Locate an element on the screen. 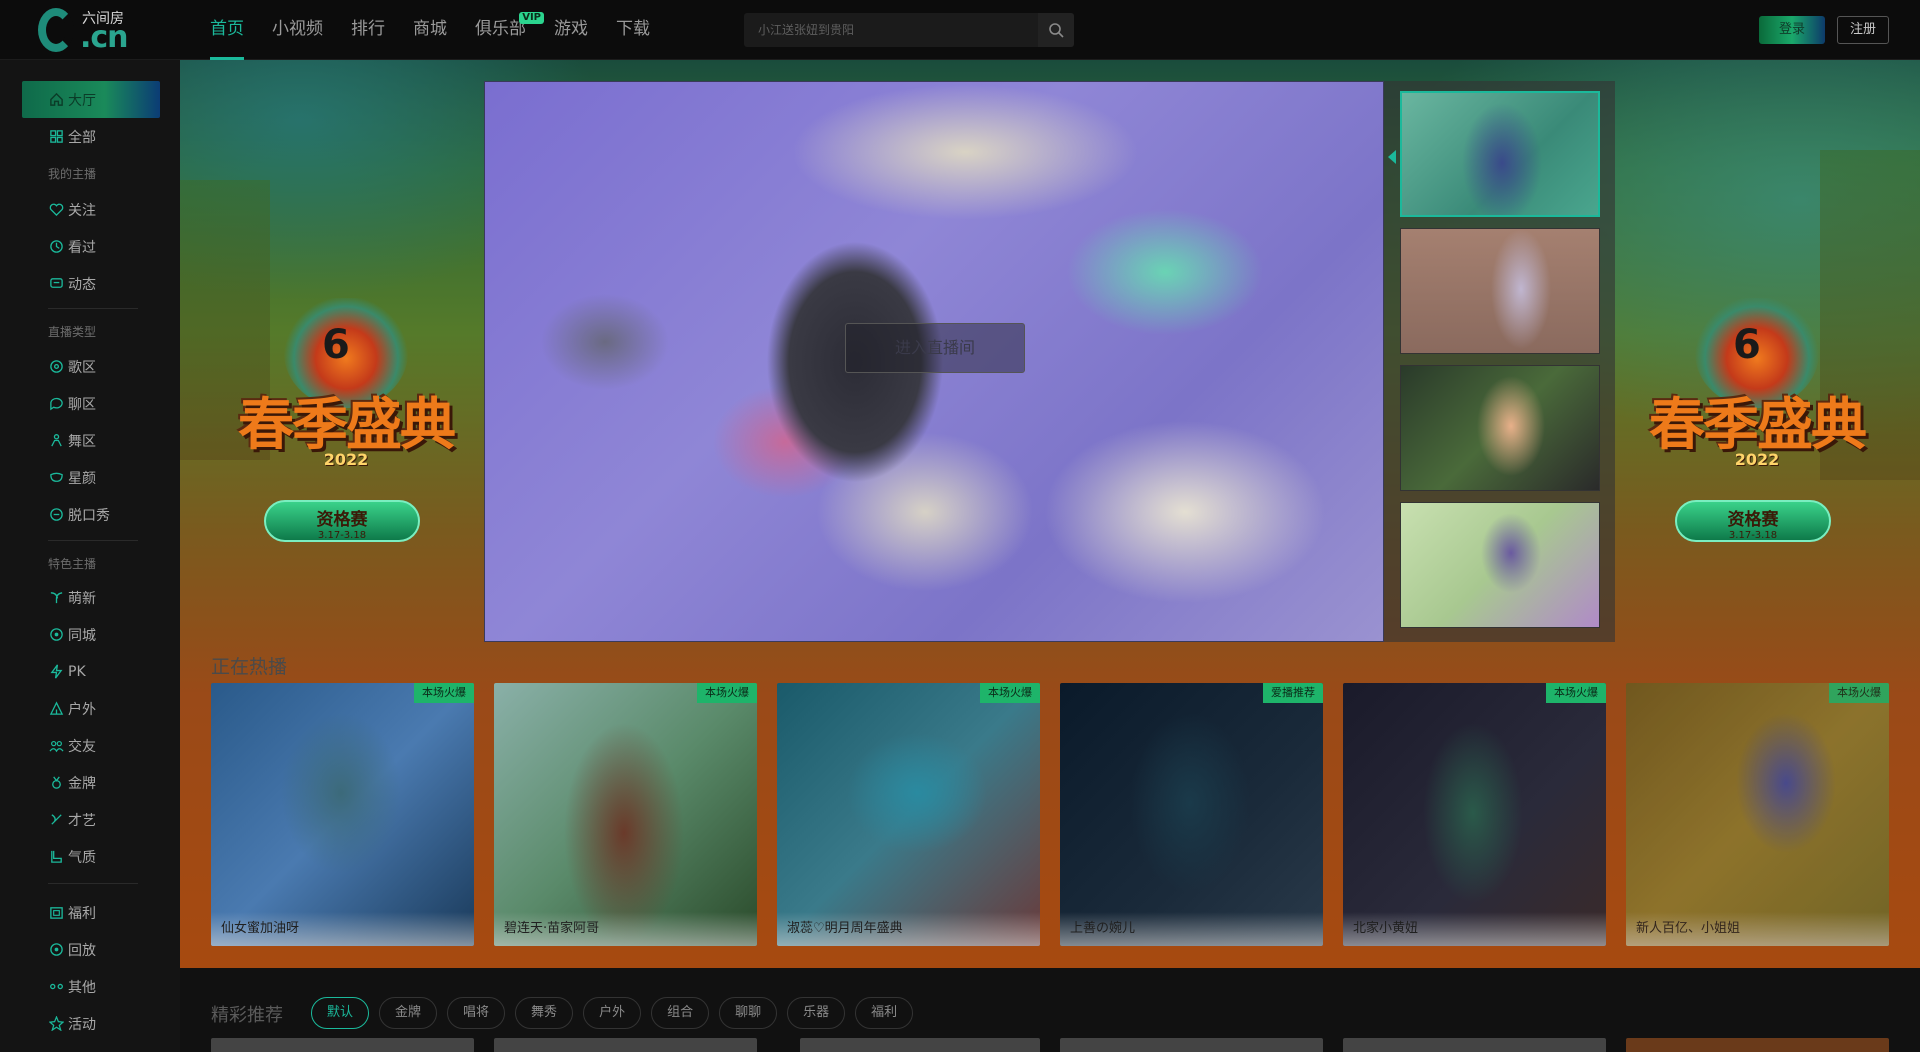  sidebar-item-replay: 回放 is located at coordinates (91, 949).